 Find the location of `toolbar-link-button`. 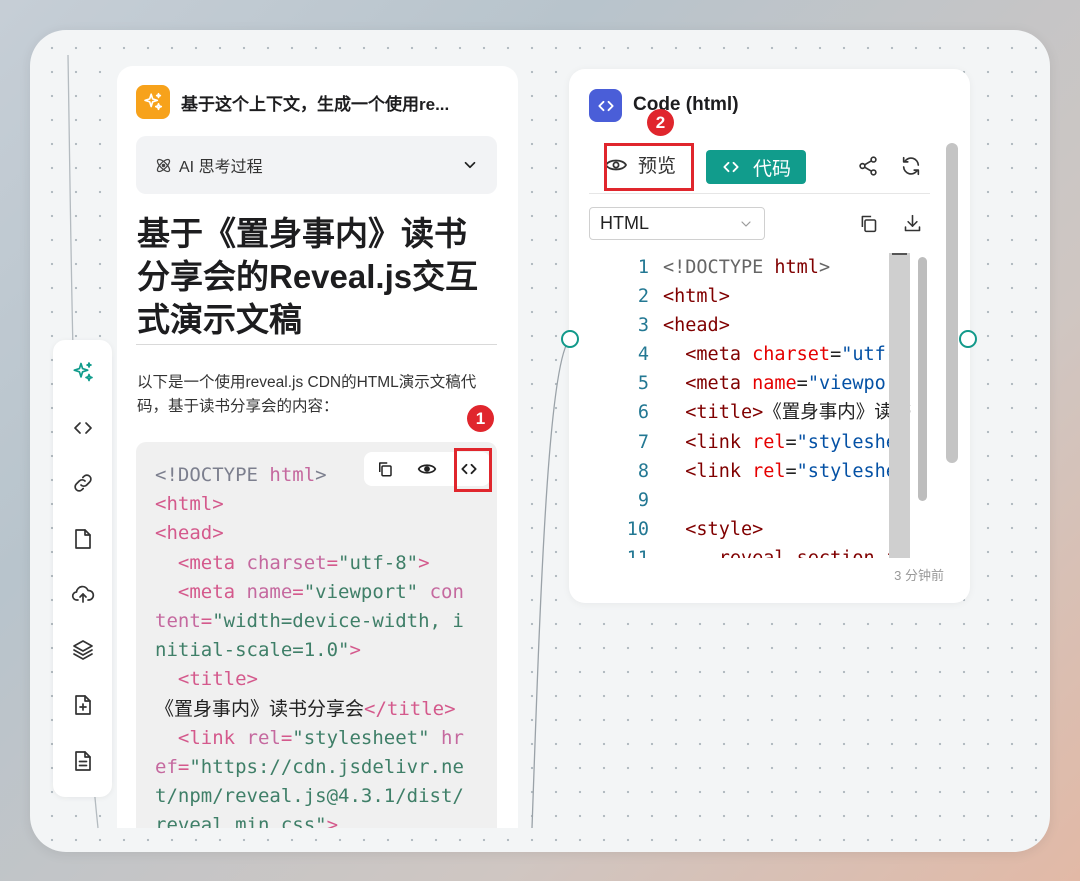

toolbar-link-button is located at coordinates (83, 483).